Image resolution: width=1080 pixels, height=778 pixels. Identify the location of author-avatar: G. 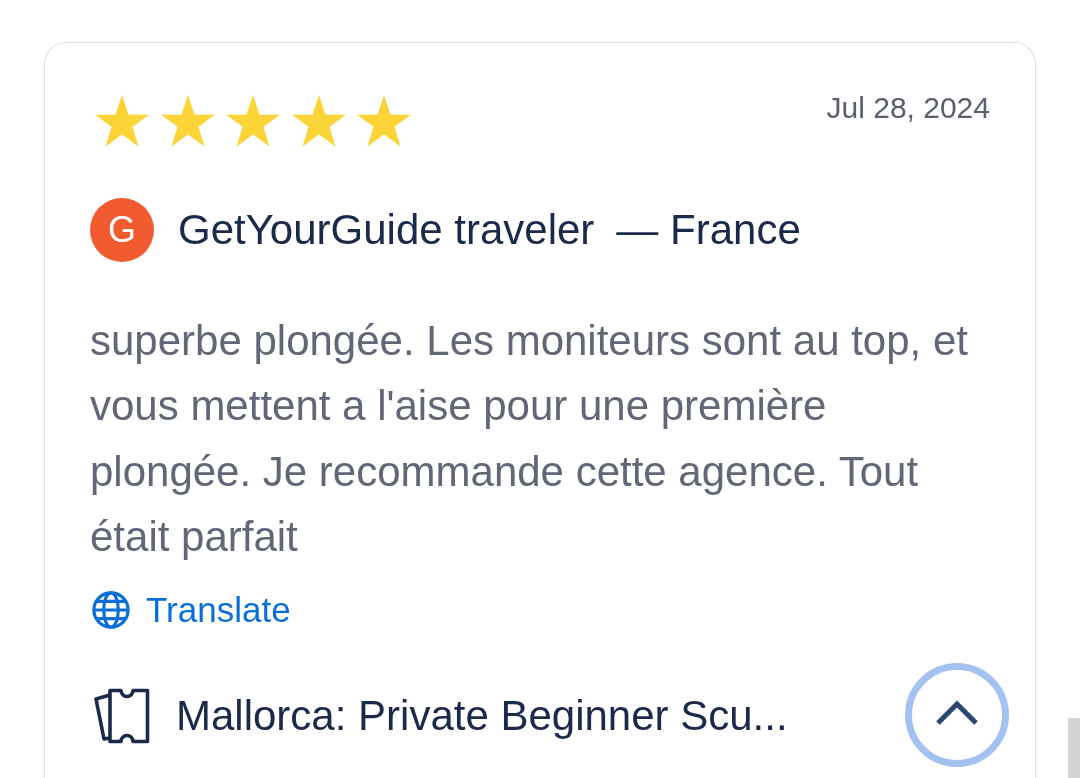
(122, 229).